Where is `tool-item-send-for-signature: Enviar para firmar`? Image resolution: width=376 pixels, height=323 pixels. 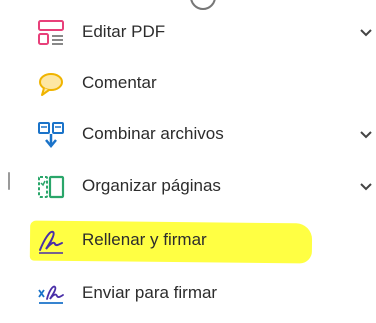
tool-item-send-for-signature: Enviar para firmar is located at coordinates (188, 294).